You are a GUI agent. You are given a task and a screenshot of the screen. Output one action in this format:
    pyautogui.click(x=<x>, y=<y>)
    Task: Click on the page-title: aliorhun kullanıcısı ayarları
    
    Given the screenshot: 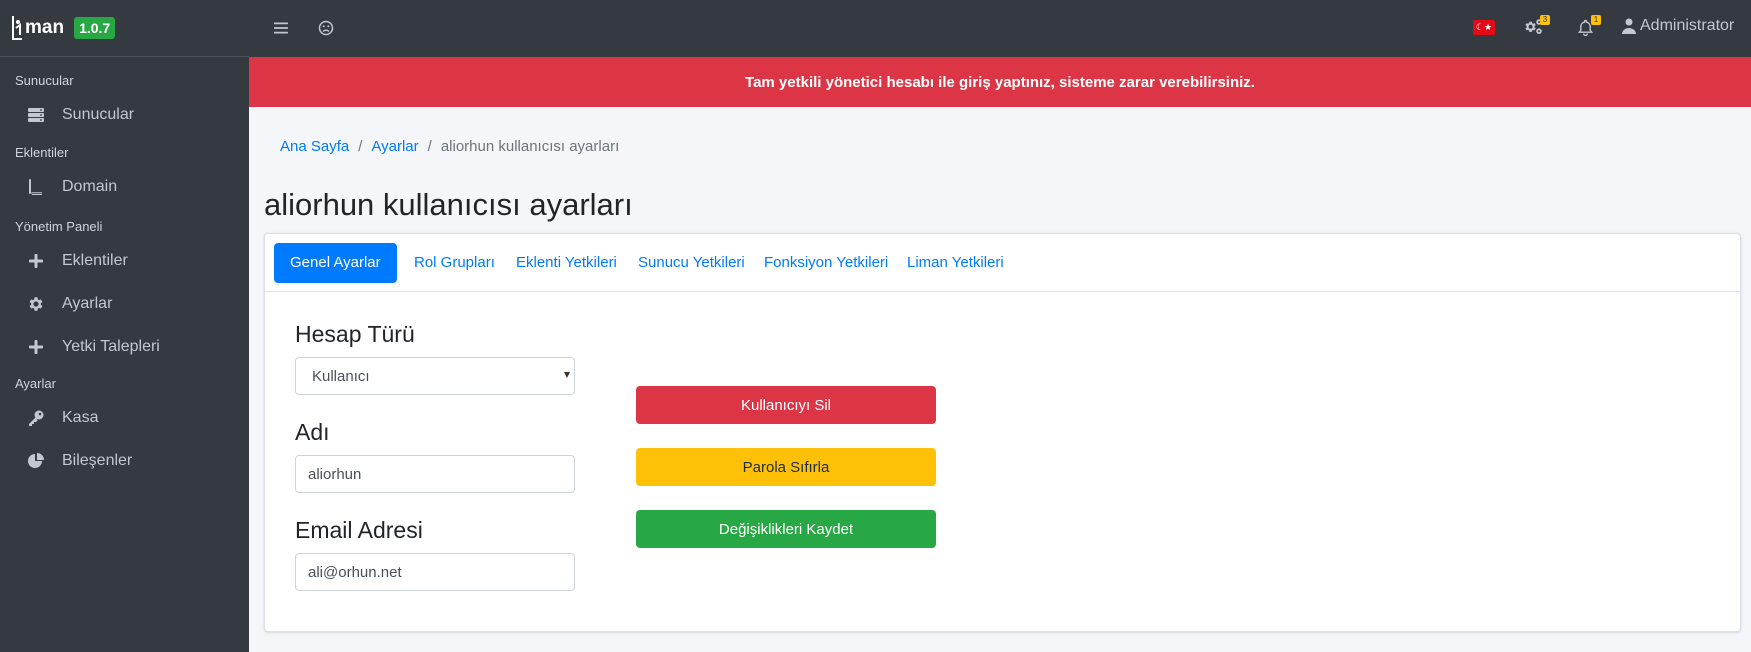 What is the action you would take?
    pyautogui.click(x=448, y=204)
    